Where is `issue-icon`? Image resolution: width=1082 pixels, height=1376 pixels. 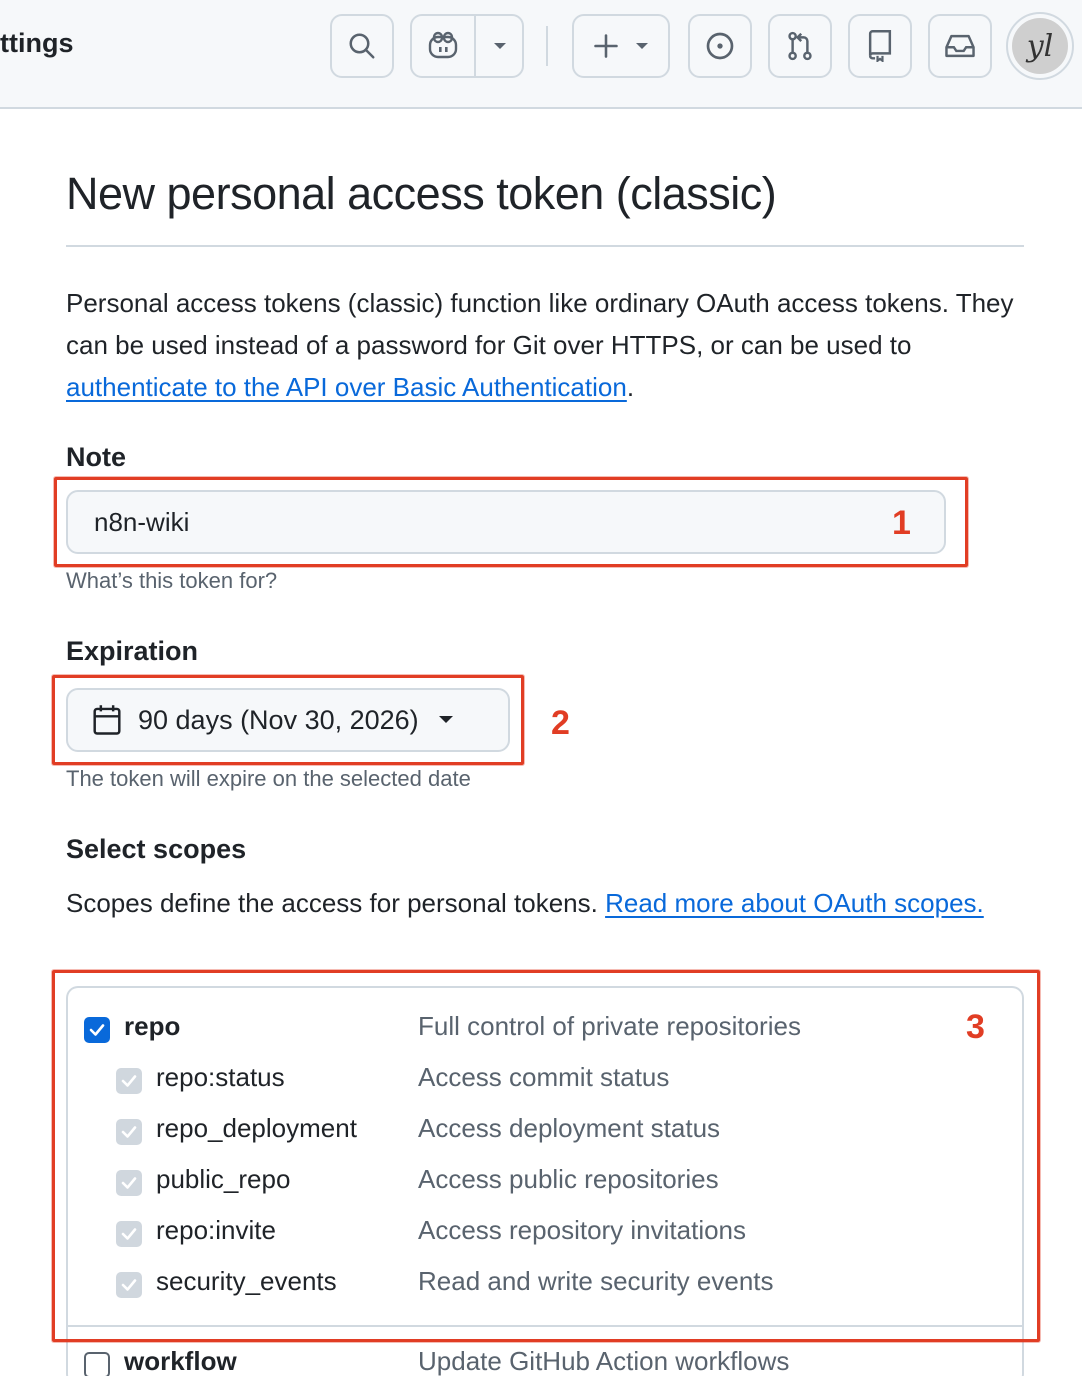
issue-icon is located at coordinates (720, 46).